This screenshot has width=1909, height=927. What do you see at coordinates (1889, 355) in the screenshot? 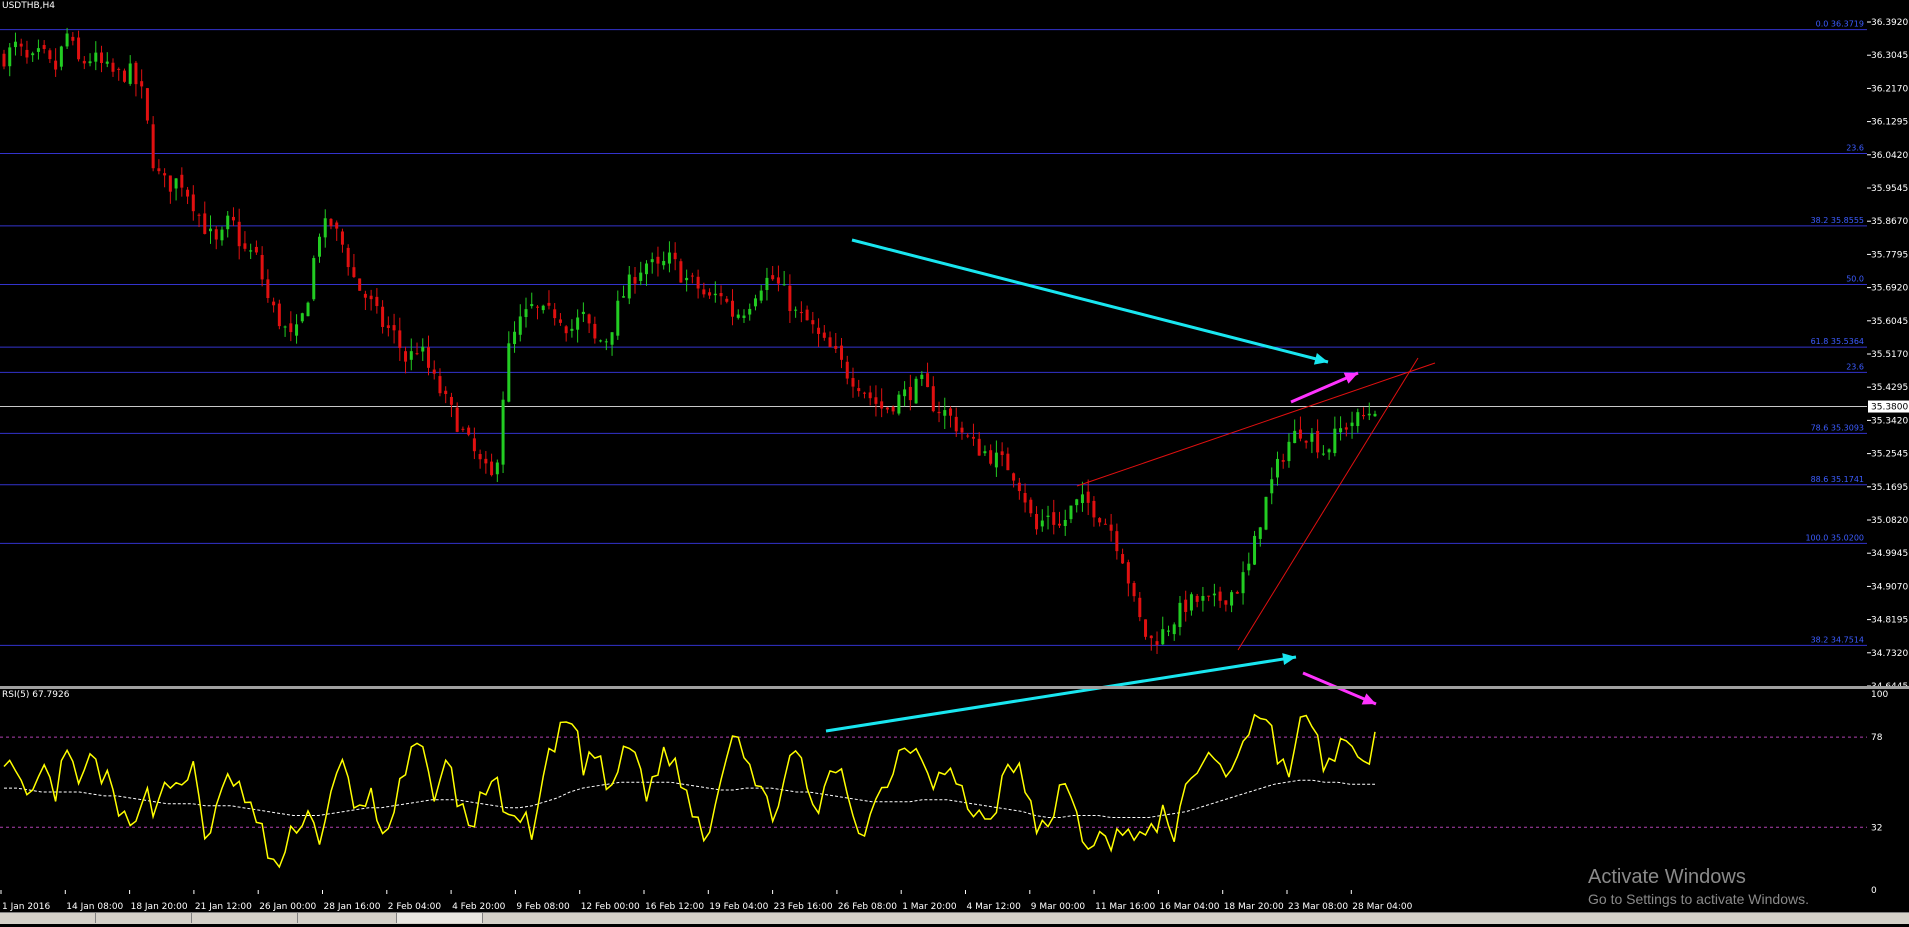
I see `price-axis-label: 35.5170` at bounding box center [1889, 355].